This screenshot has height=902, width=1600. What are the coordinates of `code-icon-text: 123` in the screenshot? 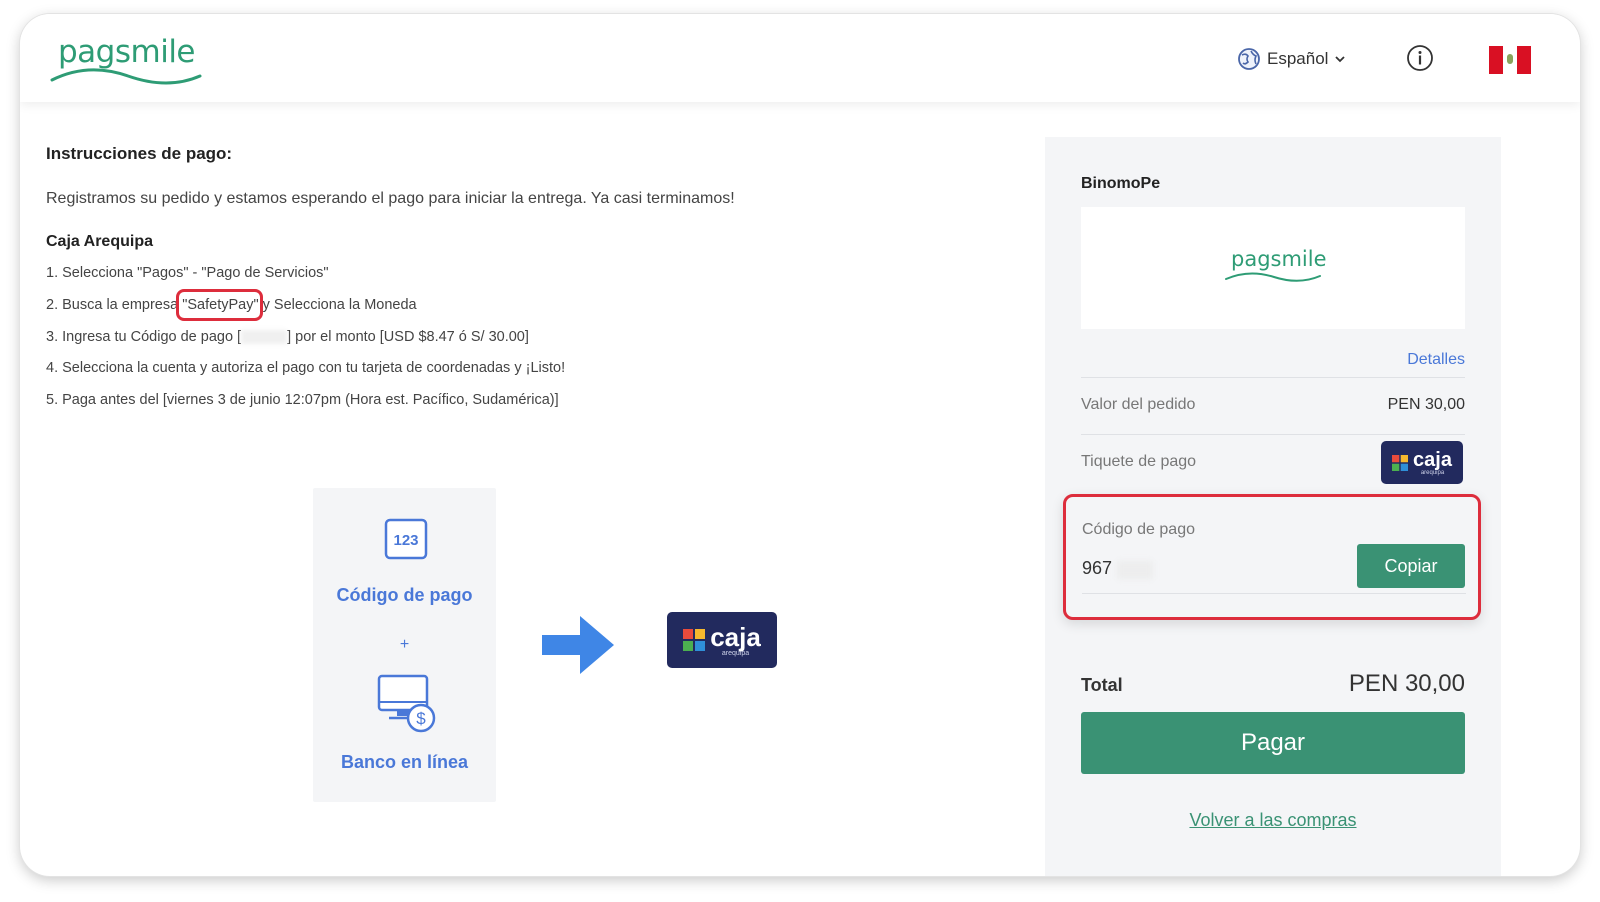 It's located at (405, 540).